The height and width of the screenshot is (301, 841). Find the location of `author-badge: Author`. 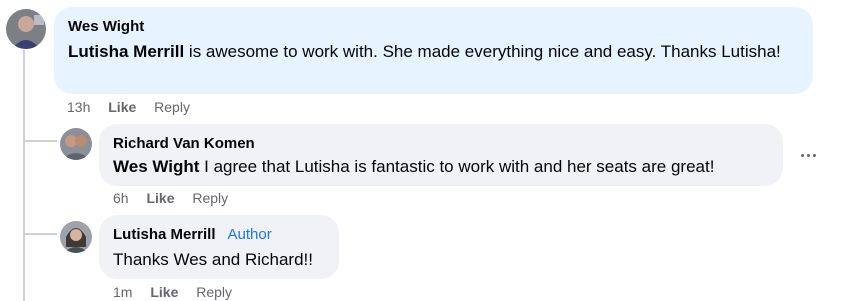

author-badge: Author is located at coordinates (249, 234).